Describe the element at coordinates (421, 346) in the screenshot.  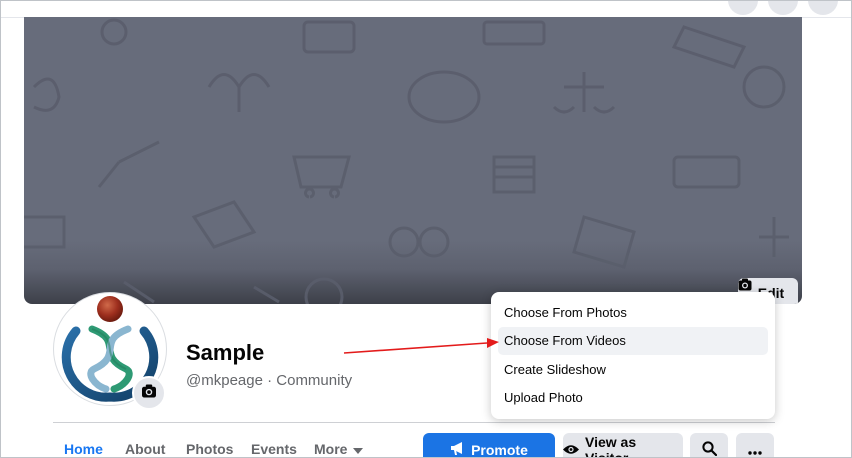
I see `annotation-arrow` at that location.